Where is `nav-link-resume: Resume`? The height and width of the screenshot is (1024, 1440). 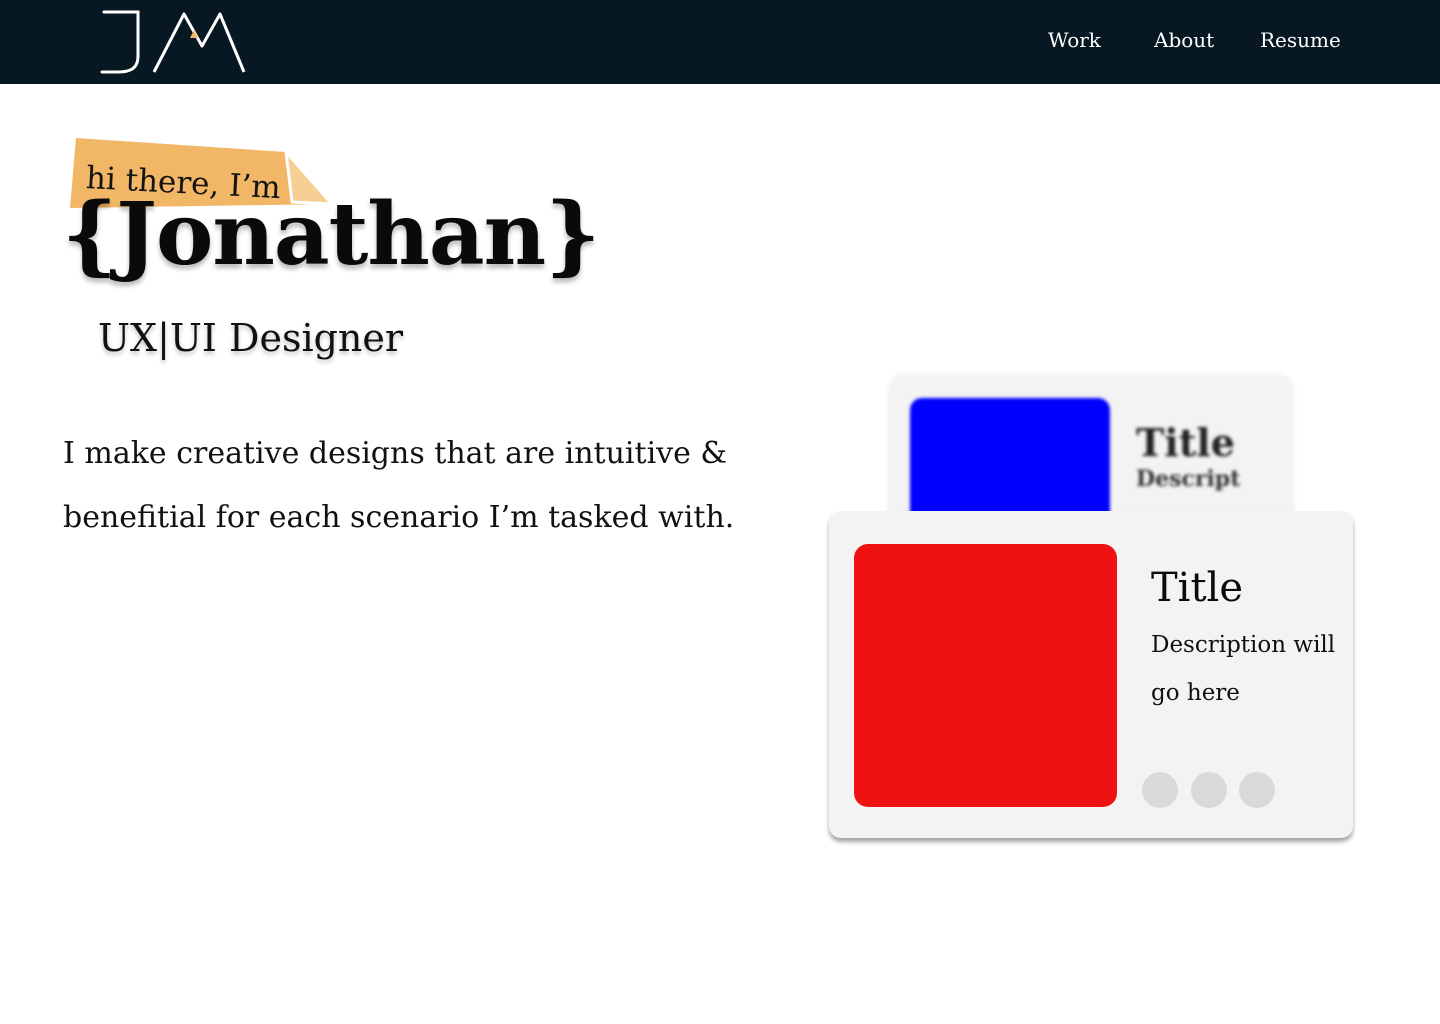
nav-link-resume: Resume is located at coordinates (1300, 40).